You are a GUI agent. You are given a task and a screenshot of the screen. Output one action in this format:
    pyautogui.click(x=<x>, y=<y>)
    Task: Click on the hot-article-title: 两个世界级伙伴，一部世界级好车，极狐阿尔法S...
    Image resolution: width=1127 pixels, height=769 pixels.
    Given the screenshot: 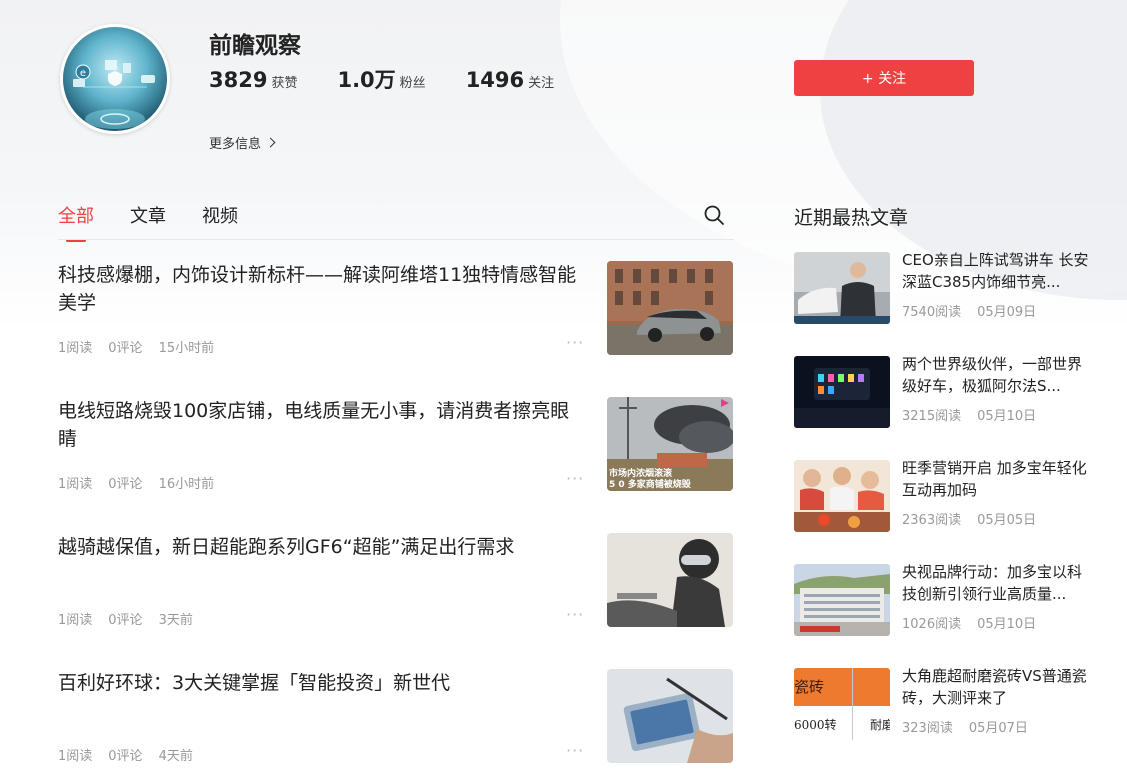 What is the action you would take?
    pyautogui.click(x=997, y=375)
    